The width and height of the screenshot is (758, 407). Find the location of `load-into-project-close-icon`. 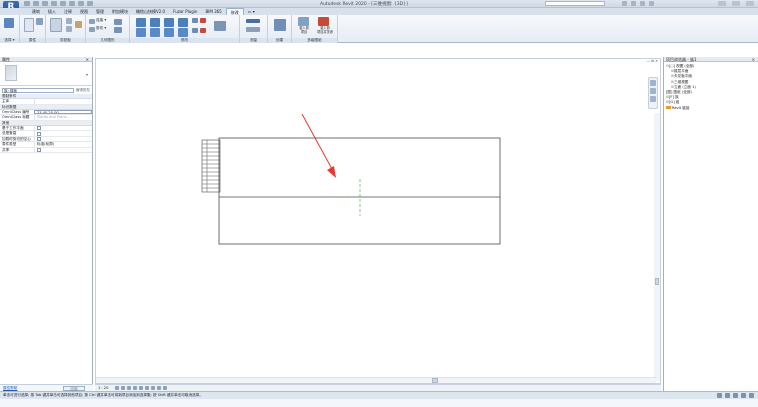

load-into-project-close-icon is located at coordinates (323, 21).